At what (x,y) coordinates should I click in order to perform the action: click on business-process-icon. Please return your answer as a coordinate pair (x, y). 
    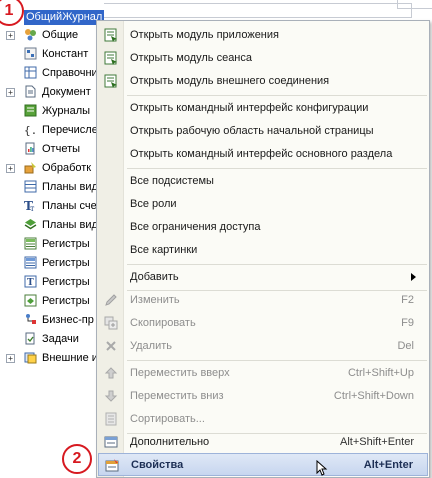
    Looking at the image, I should click on (31, 319).